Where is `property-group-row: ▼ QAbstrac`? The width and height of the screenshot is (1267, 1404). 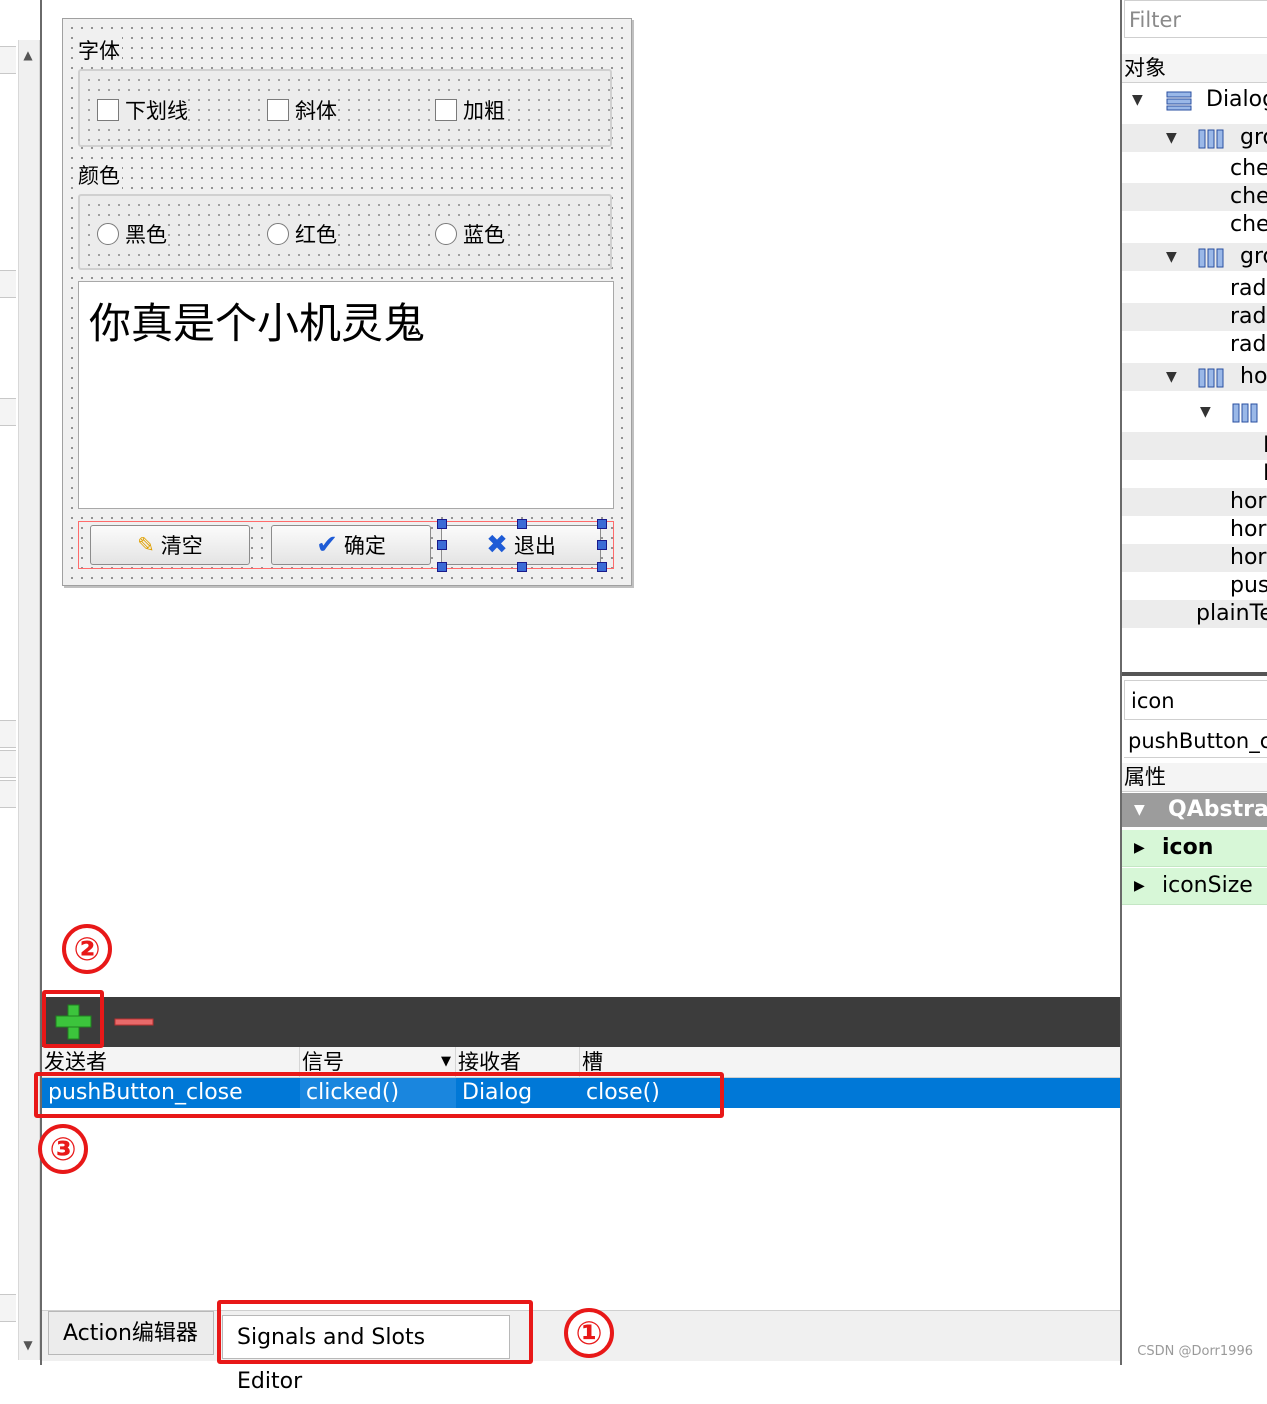
property-group-row: ▼ QAbstrac is located at coordinates (1194, 810).